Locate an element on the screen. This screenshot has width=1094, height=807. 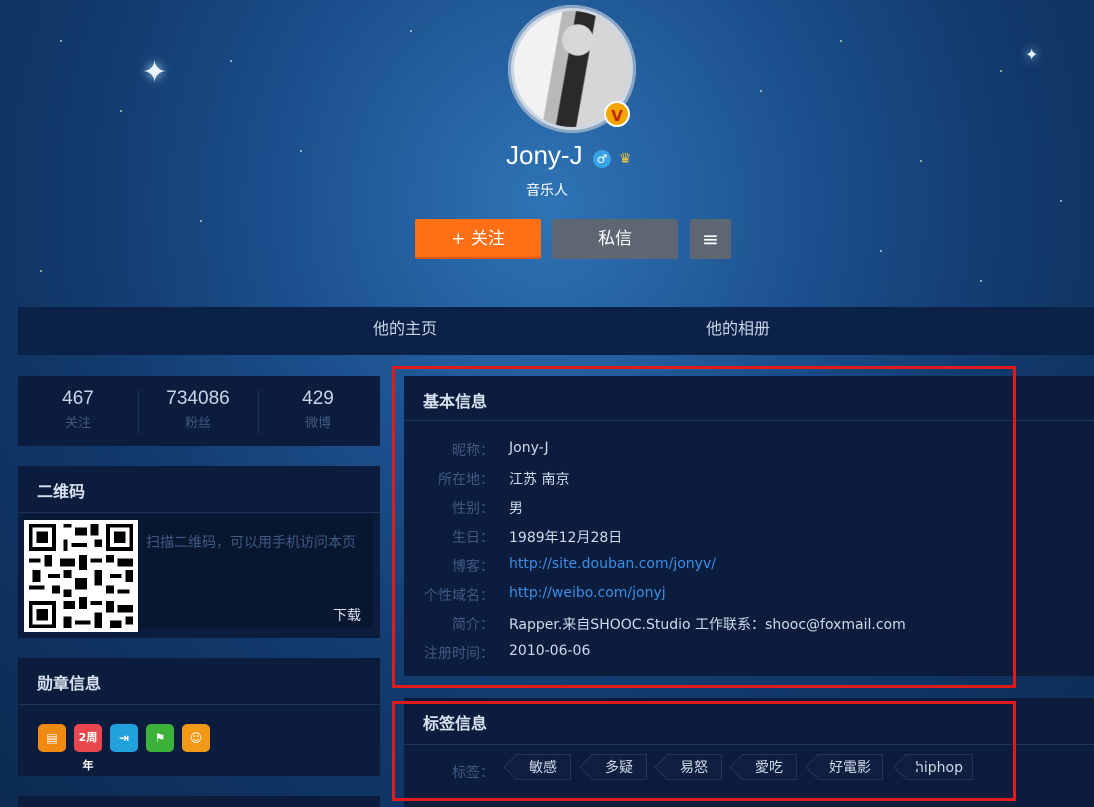
stat-posts: 429 微博 is located at coordinates (318, 403).